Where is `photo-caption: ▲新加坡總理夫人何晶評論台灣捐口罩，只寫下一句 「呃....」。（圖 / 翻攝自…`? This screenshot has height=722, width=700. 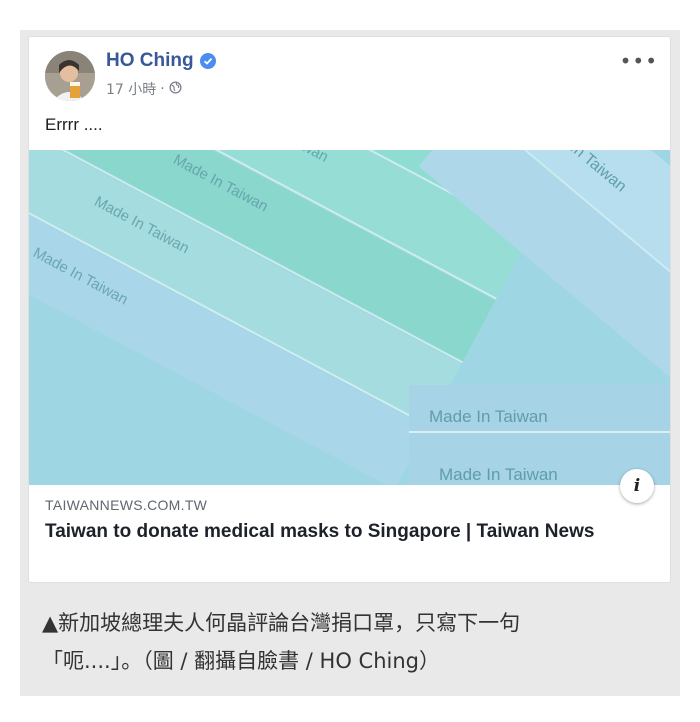 photo-caption: ▲新加坡總理夫人何晶評論台灣捐口罩，只寫下一句 「呃....」。（圖 / 翻攝自… is located at coordinates (352, 642).